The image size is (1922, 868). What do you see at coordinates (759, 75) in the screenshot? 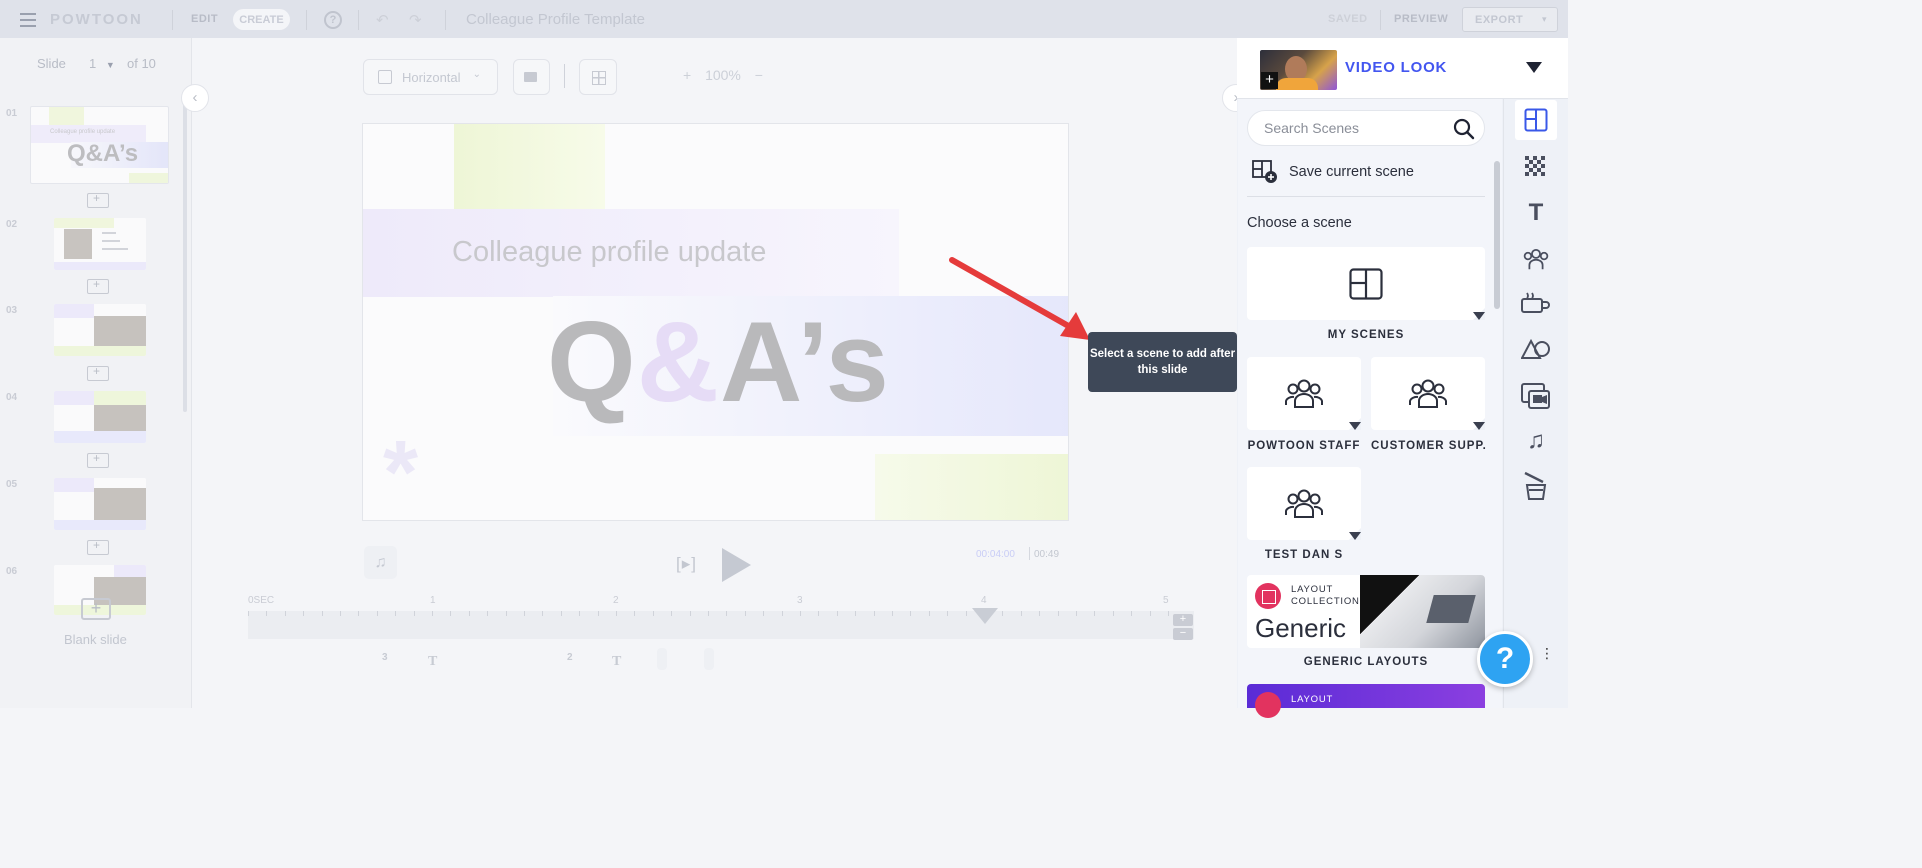
I see `zoom-out-icon: −` at bounding box center [759, 75].